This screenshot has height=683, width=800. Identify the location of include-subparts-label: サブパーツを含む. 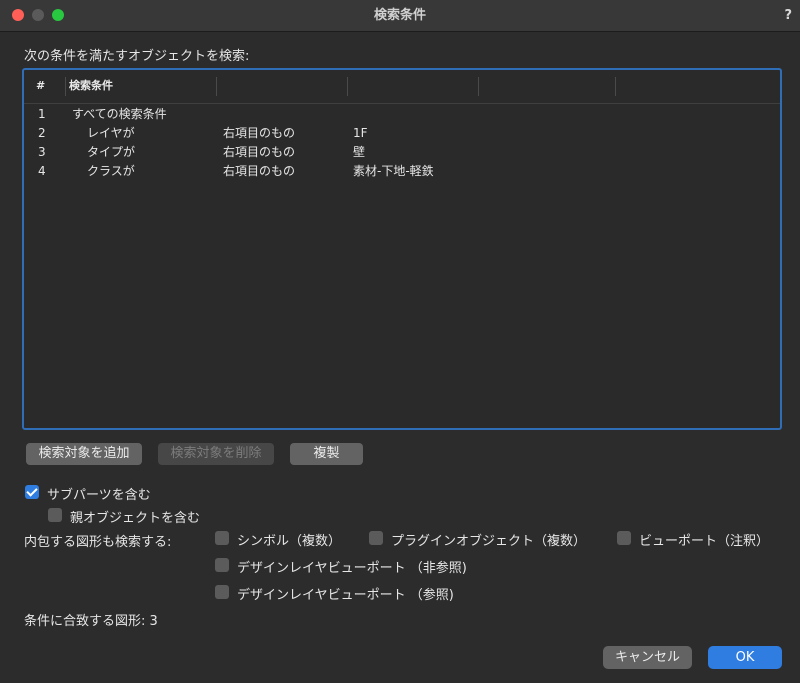
(99, 495).